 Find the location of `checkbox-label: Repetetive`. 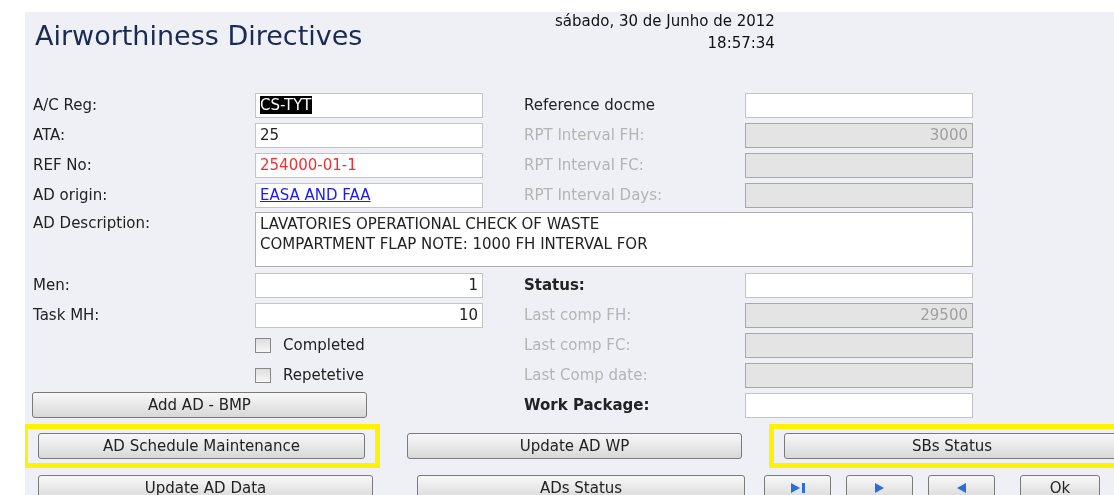

checkbox-label: Repetetive is located at coordinates (323, 375).